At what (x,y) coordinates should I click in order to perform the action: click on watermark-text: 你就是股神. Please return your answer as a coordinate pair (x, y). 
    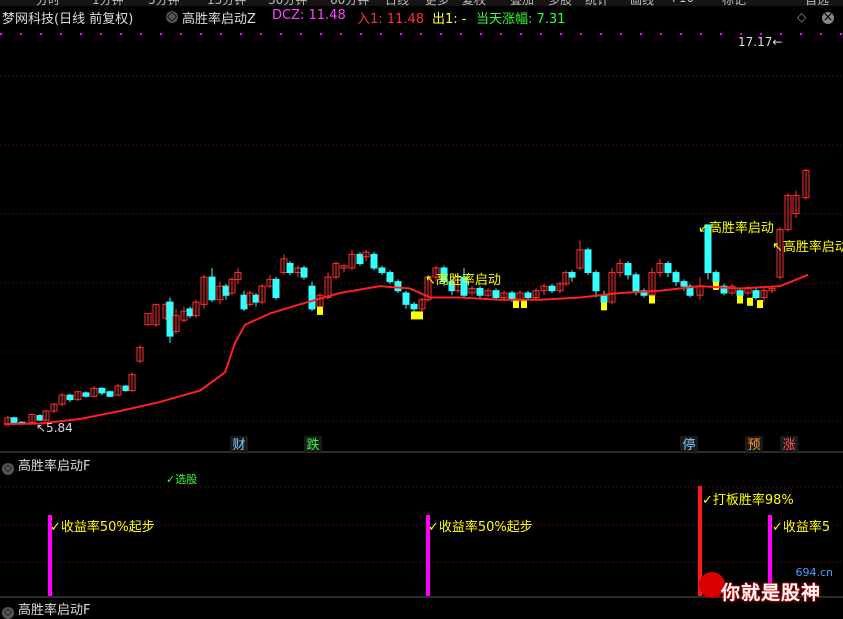
    Looking at the image, I should click on (771, 593).